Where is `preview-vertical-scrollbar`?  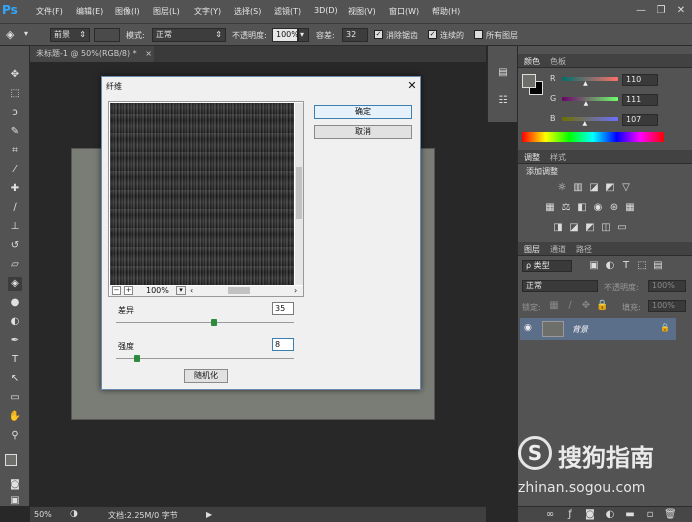 preview-vertical-scrollbar is located at coordinates (299, 194).